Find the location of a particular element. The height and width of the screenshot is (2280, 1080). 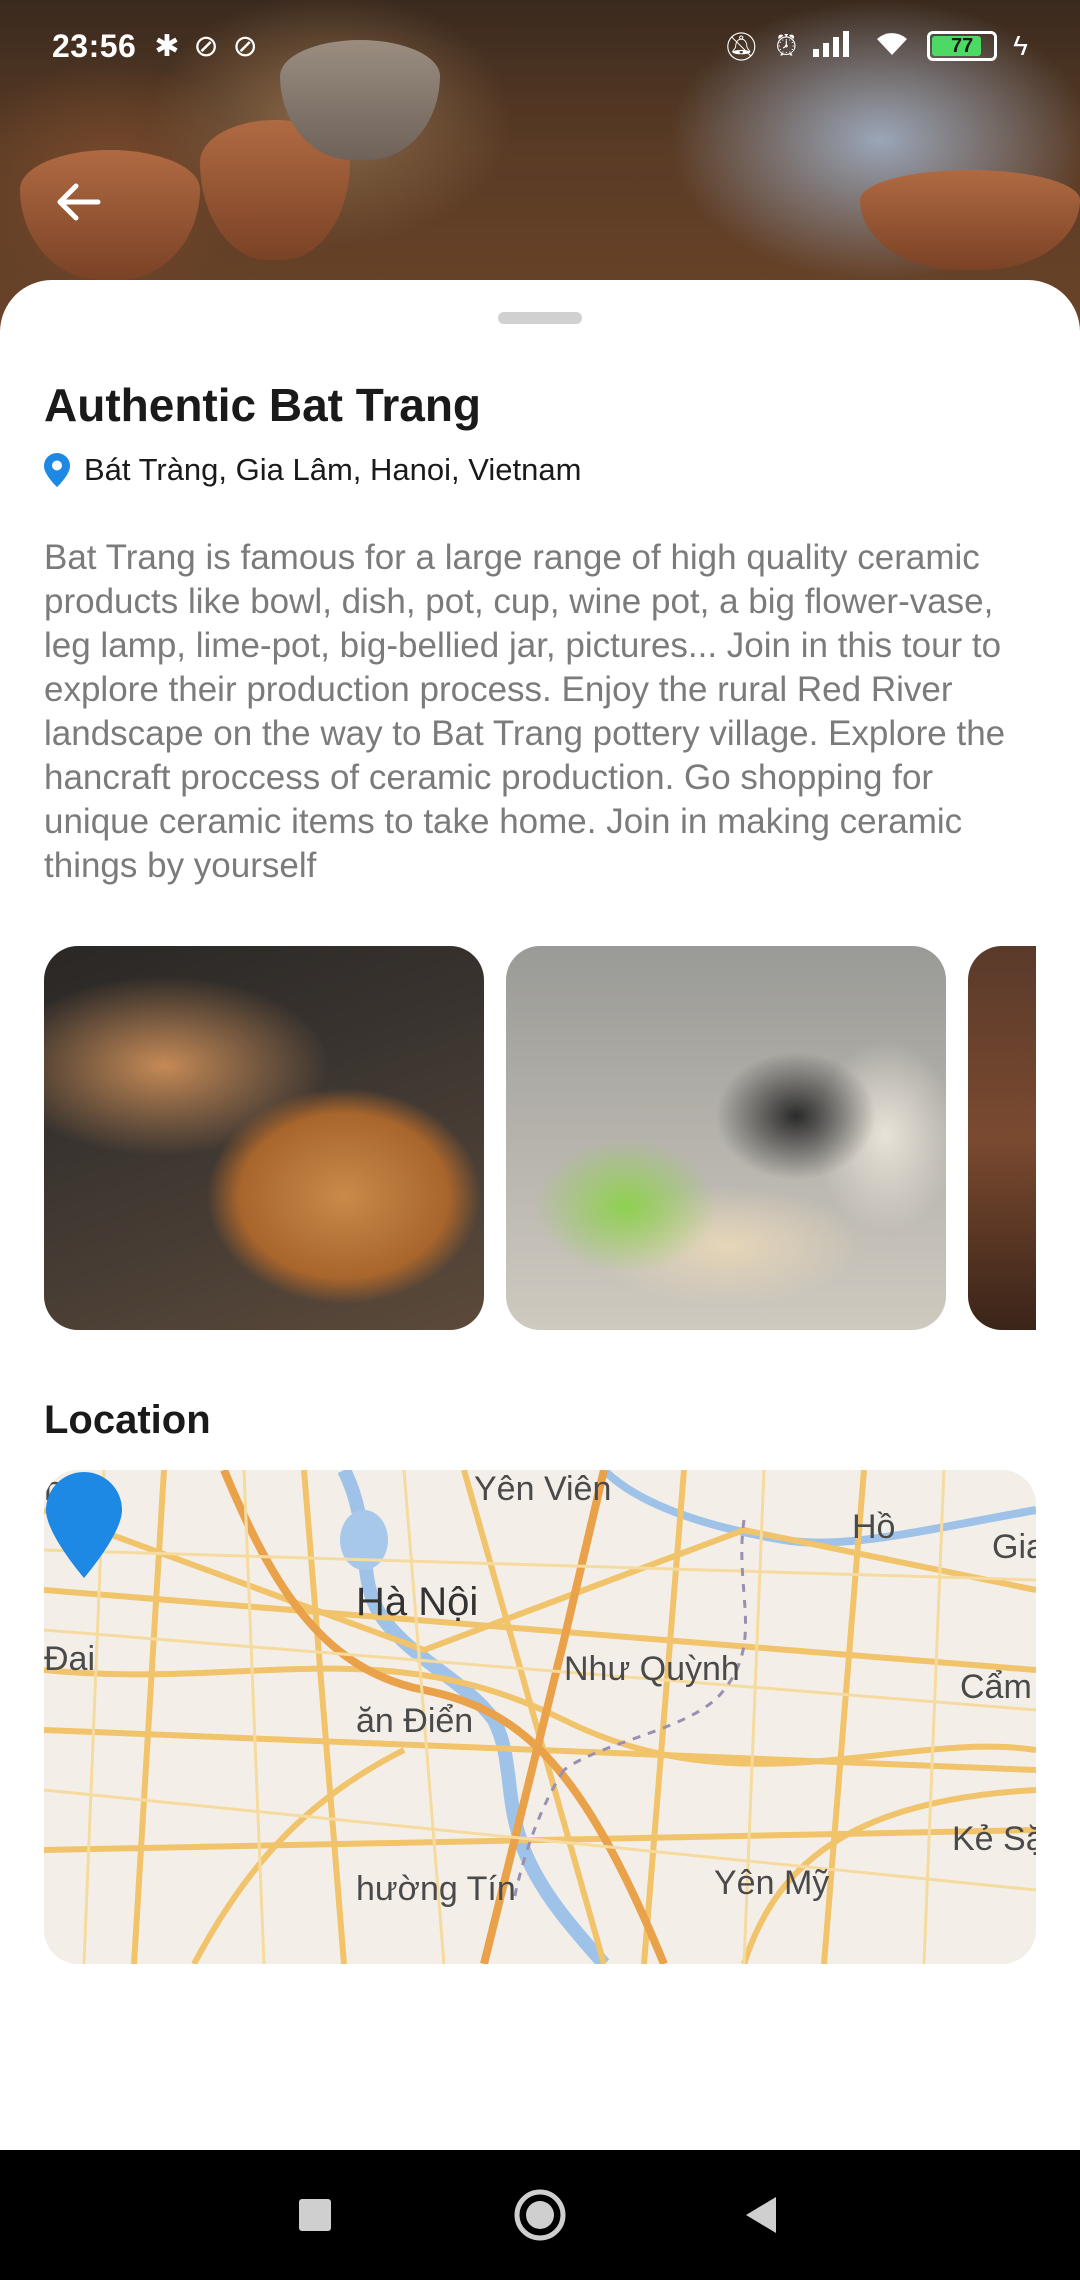

location-heading: Location is located at coordinates (127, 1420).